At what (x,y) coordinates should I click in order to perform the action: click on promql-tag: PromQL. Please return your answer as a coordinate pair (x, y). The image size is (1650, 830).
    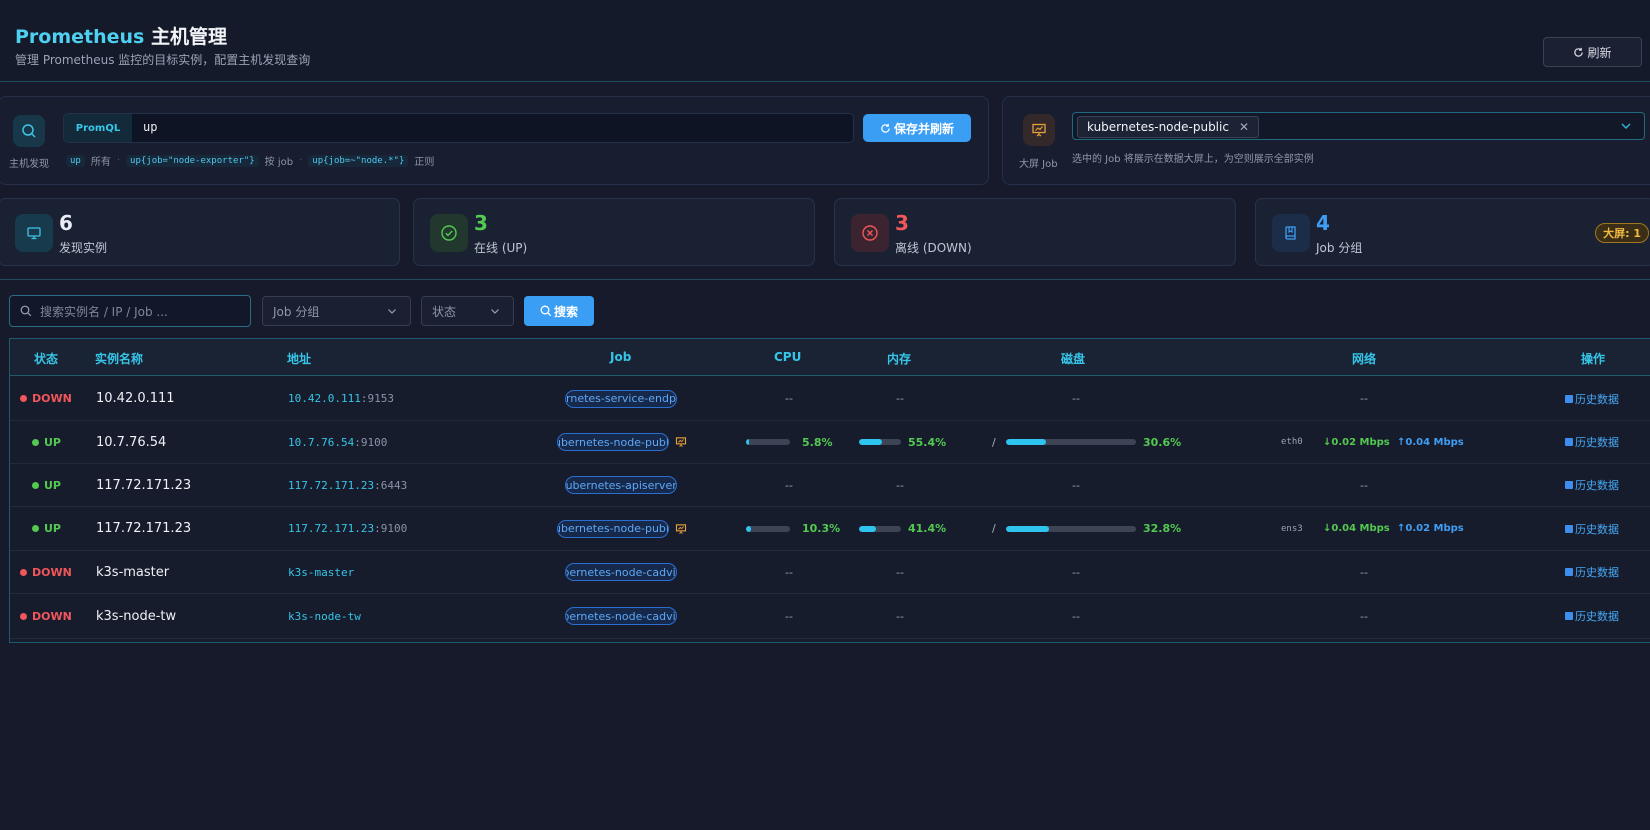
    Looking at the image, I should click on (98, 128).